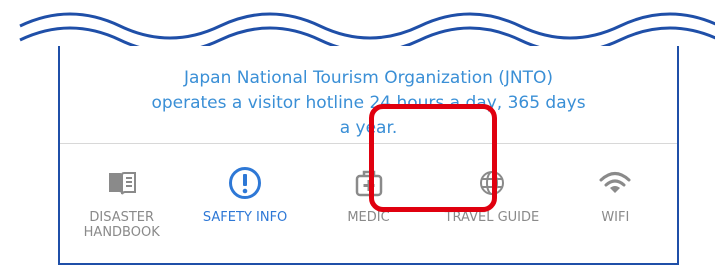 This screenshot has height=265, width=715. I want to click on nav-label-medic: MEDIC, so click(368, 217).